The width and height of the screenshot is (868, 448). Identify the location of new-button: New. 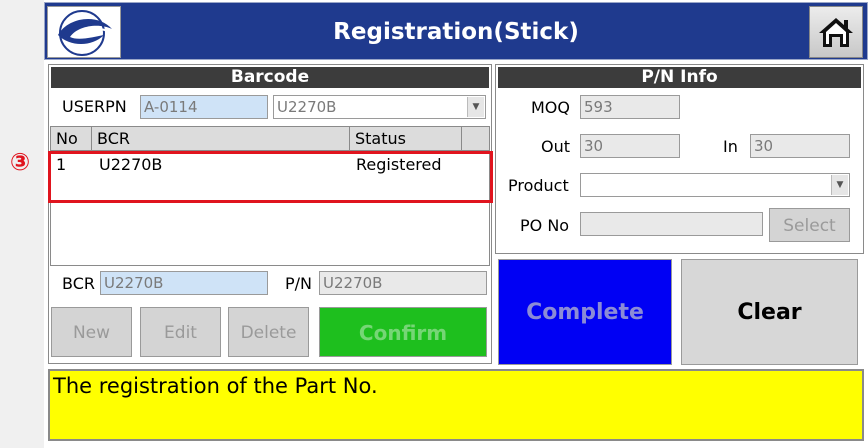
(91, 332).